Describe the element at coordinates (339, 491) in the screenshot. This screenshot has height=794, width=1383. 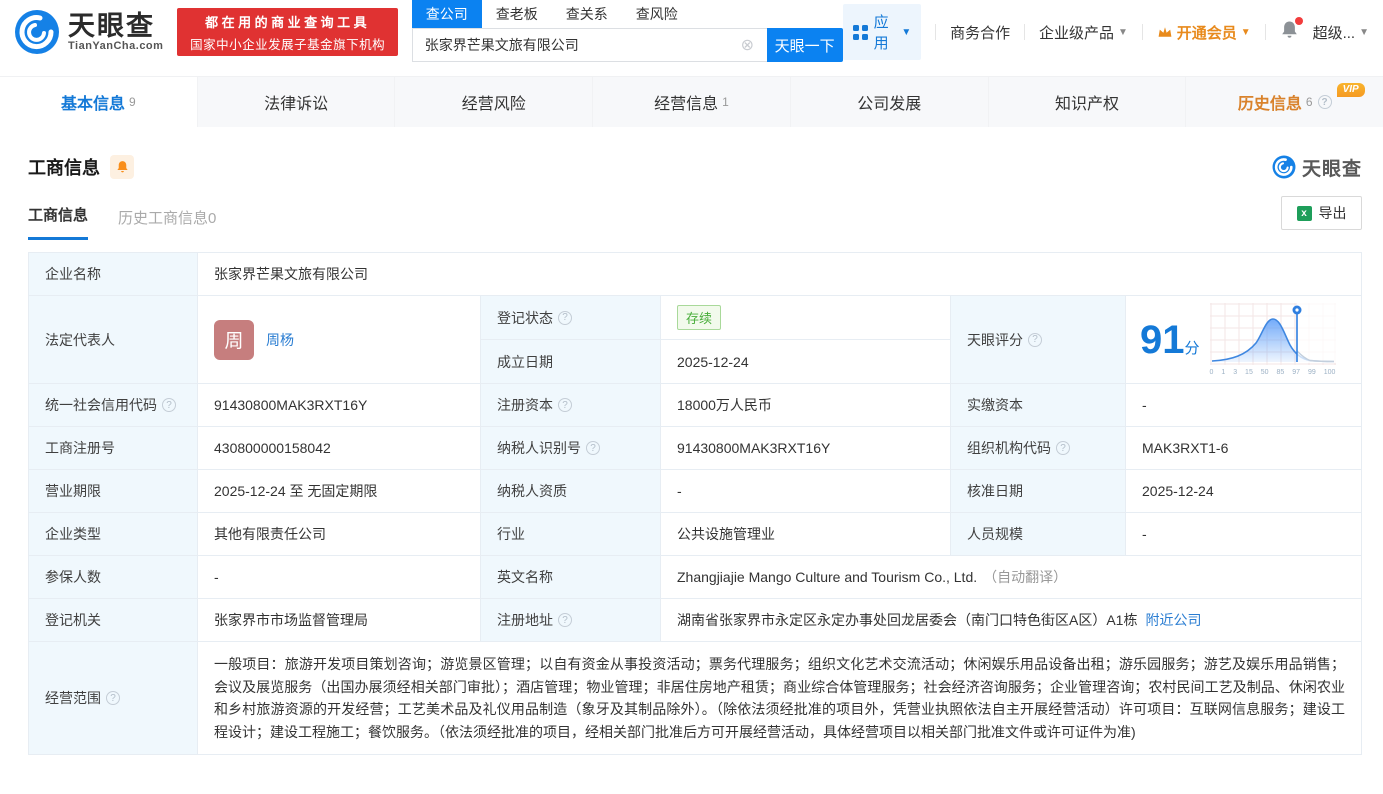
I see `field-biz-term-value: 2025-12-24 至 无固定期限` at that location.